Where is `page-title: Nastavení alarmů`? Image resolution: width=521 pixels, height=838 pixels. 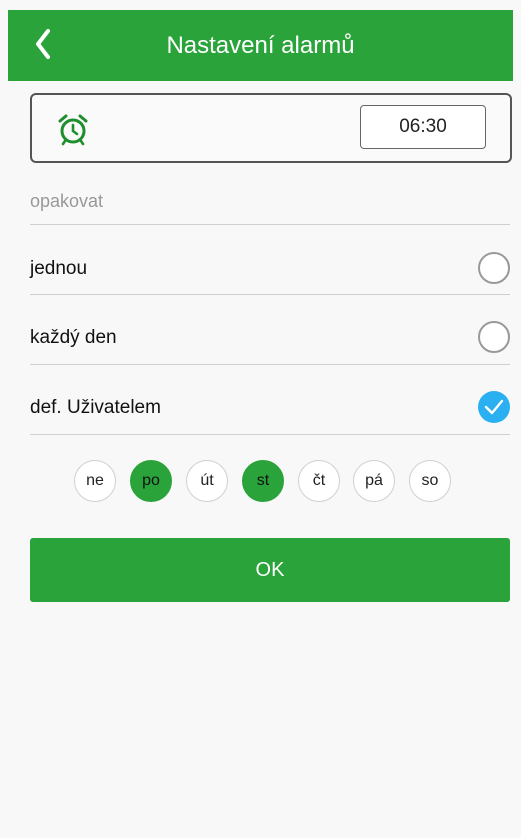 page-title: Nastavení alarmů is located at coordinates (260, 45).